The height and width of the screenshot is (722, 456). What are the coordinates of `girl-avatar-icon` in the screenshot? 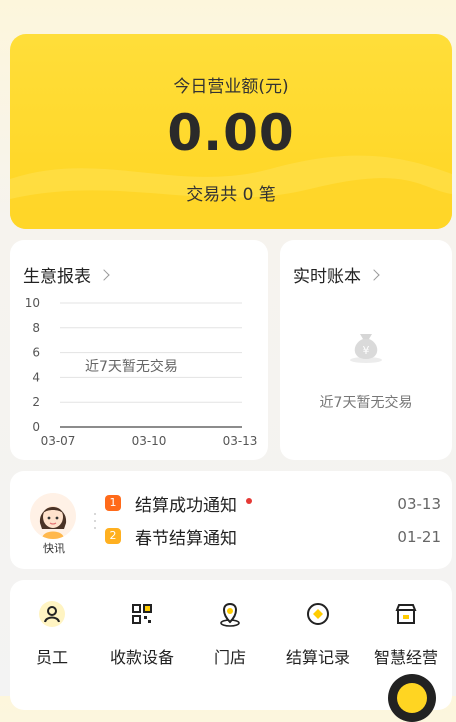 It's located at (53, 516).